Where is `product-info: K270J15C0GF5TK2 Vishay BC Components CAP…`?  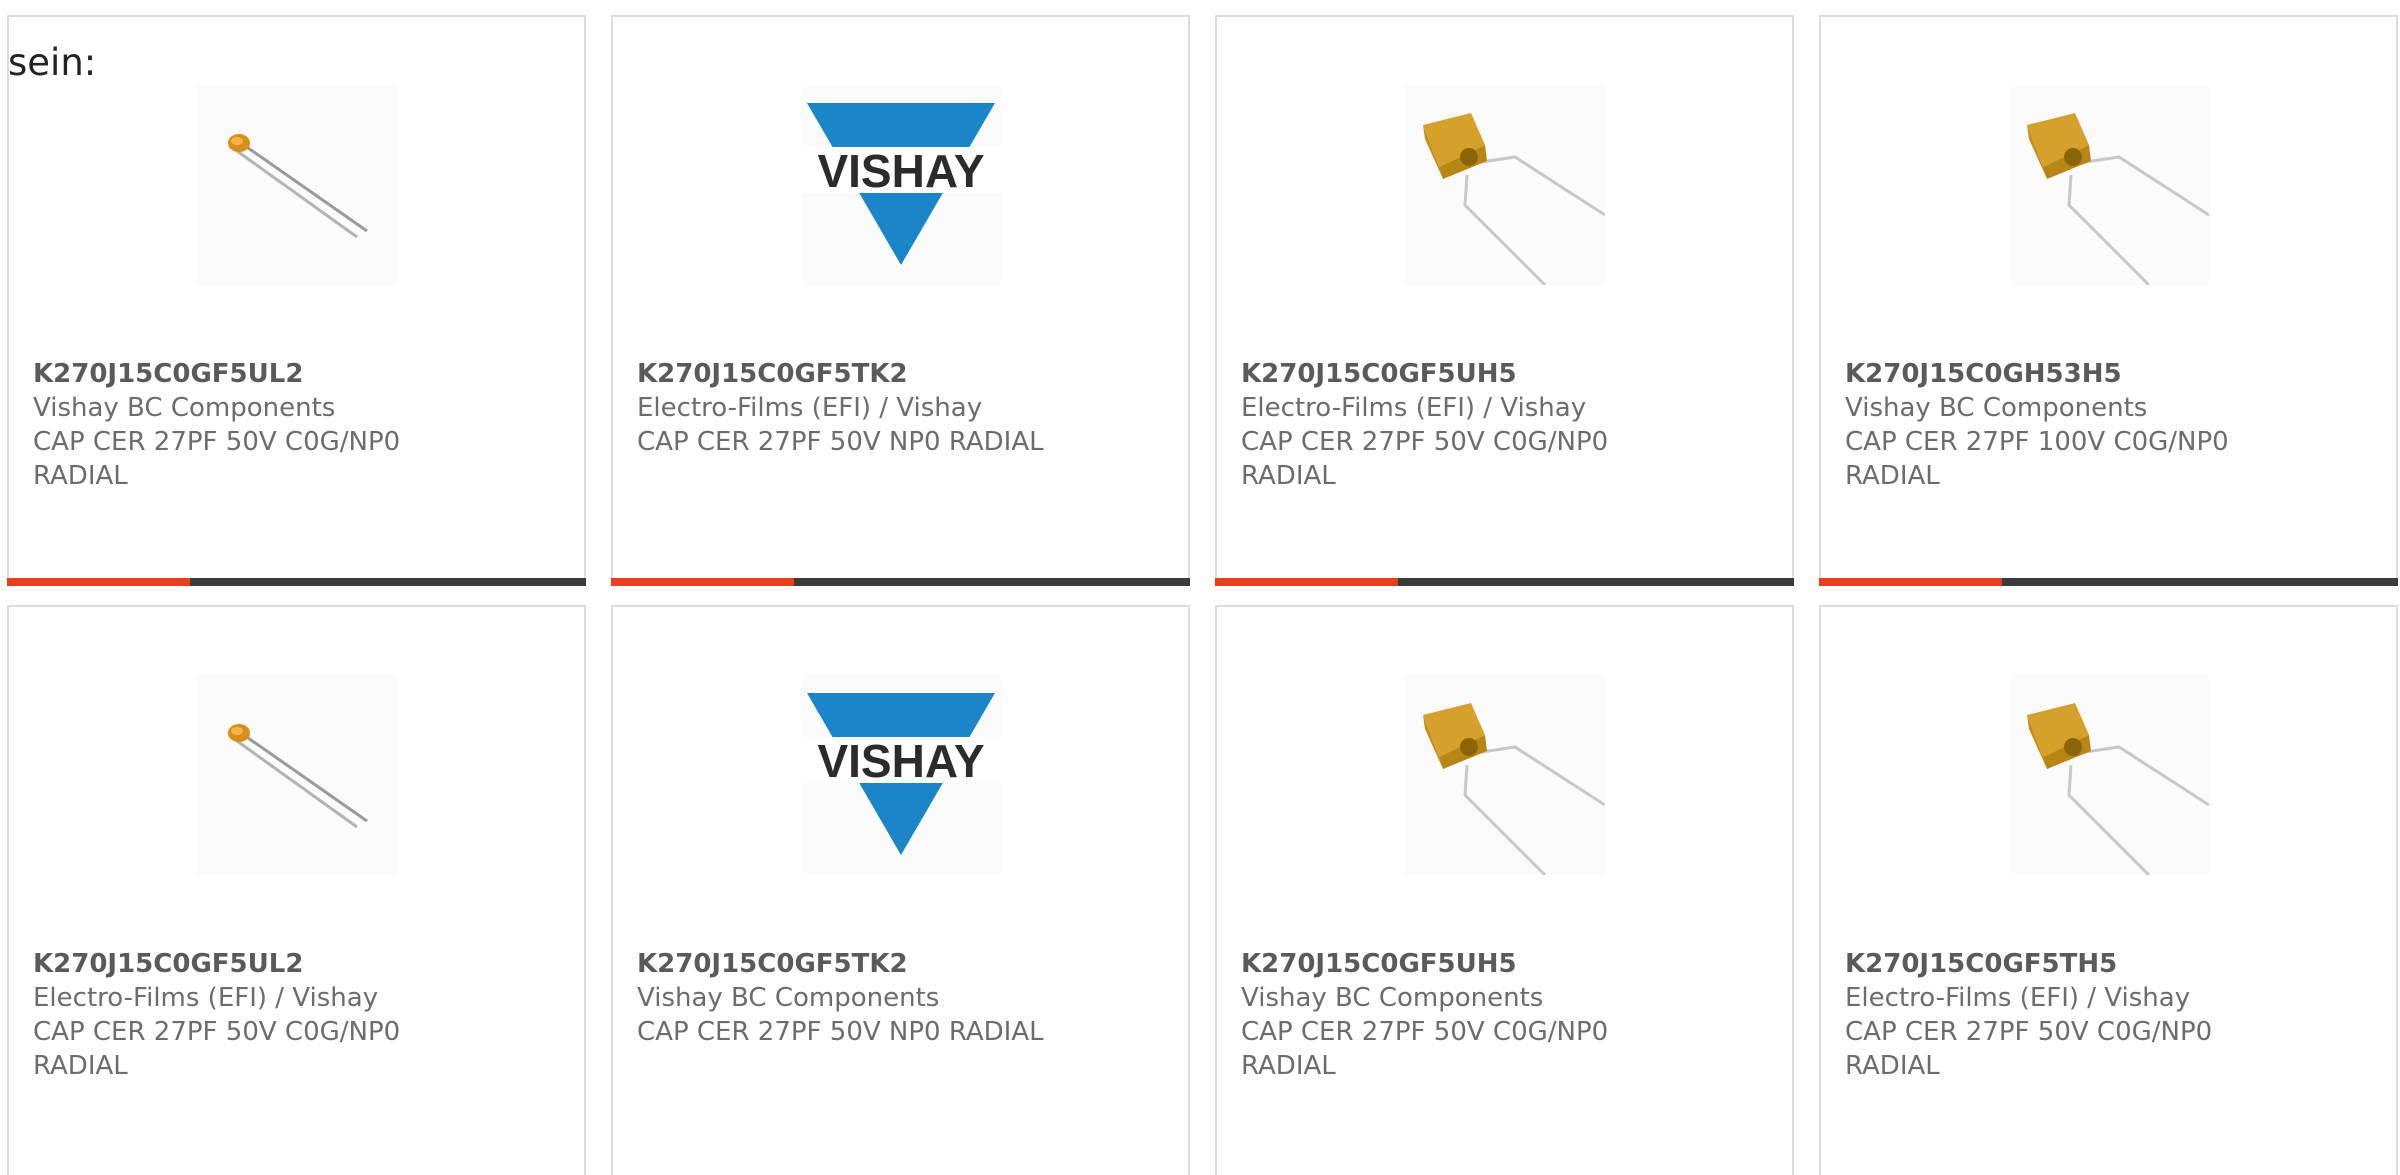
product-info: K270J15C0GF5TK2 Vishay BC Components CAP… is located at coordinates (902, 998).